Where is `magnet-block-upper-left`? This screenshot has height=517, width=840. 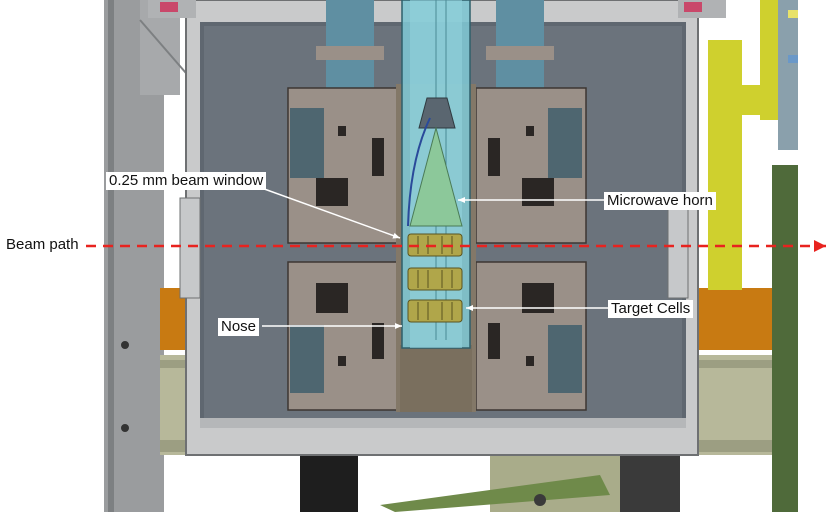
magnet-block-upper-left is located at coordinates (343, 165).